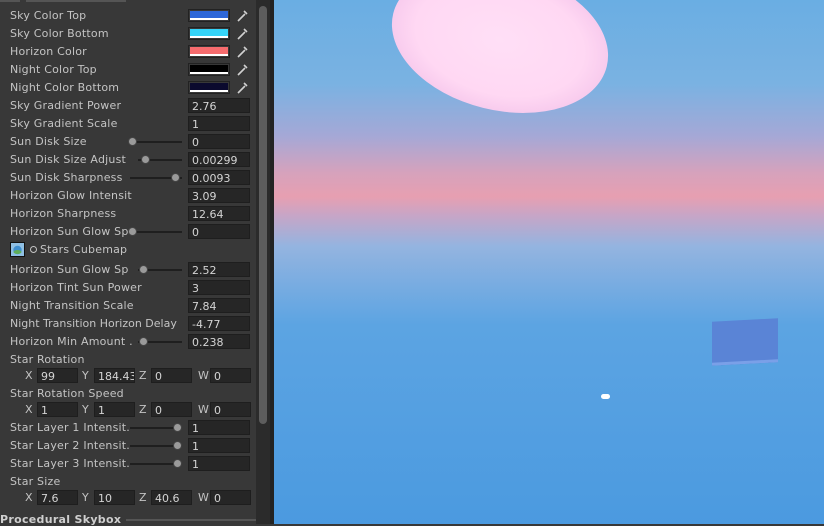 Image resolution: width=824 pixels, height=526 pixels. Describe the element at coordinates (63, 213) in the screenshot. I see `horizon-sharpness-label: Horizon Sharpness` at that location.